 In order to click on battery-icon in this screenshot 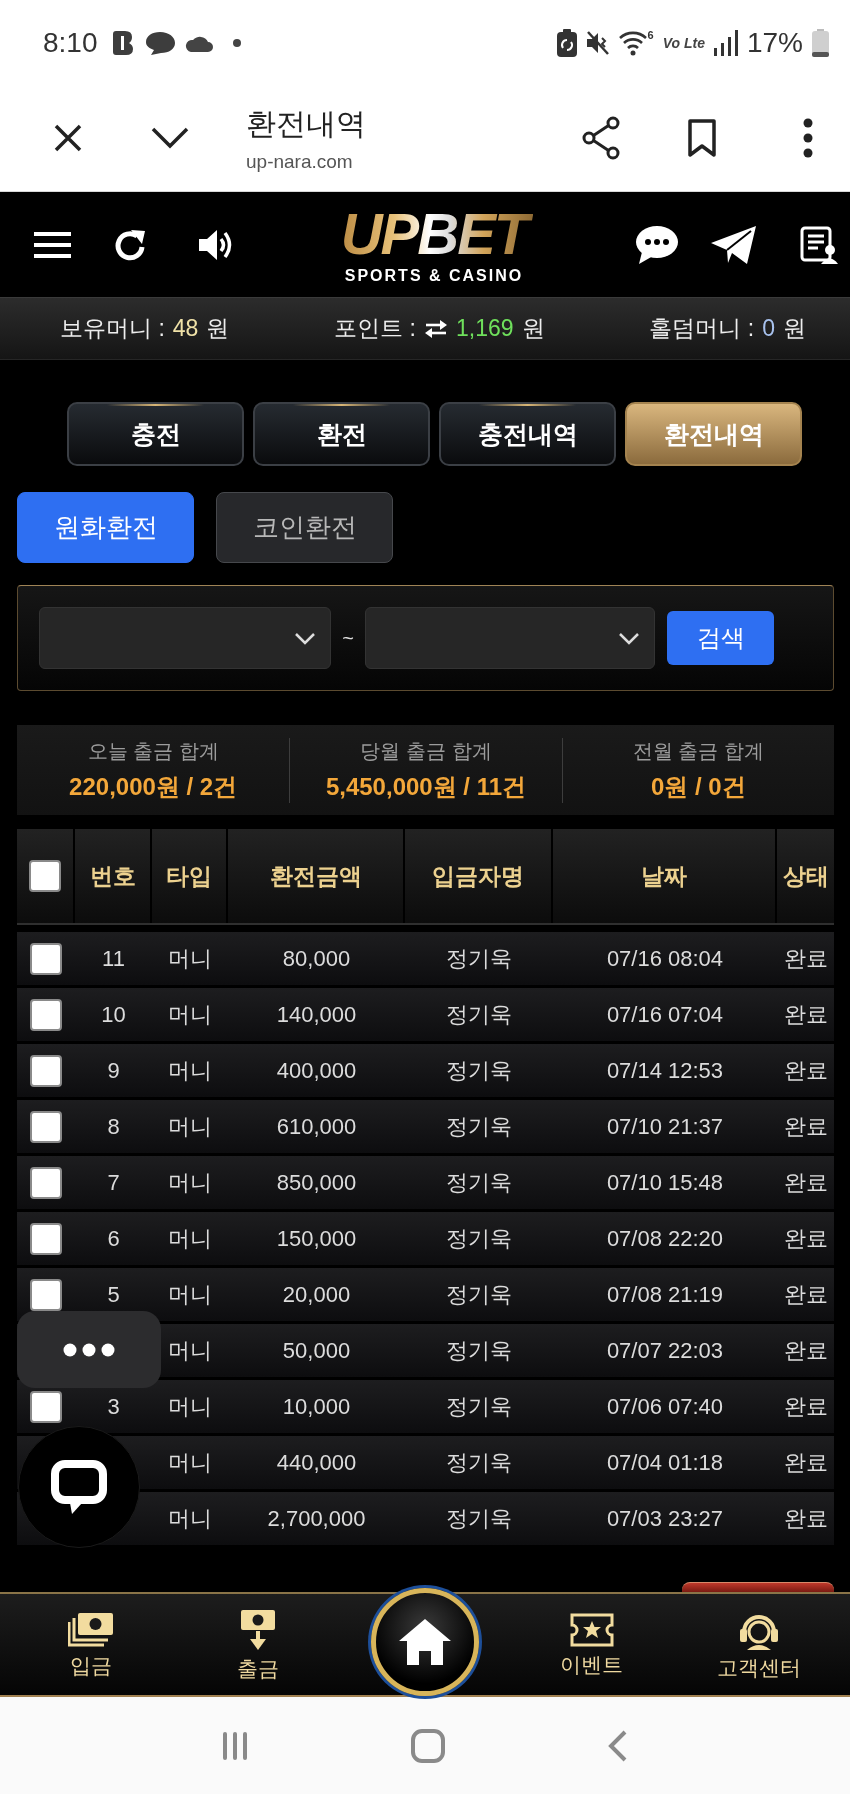, I will do `click(820, 42)`.